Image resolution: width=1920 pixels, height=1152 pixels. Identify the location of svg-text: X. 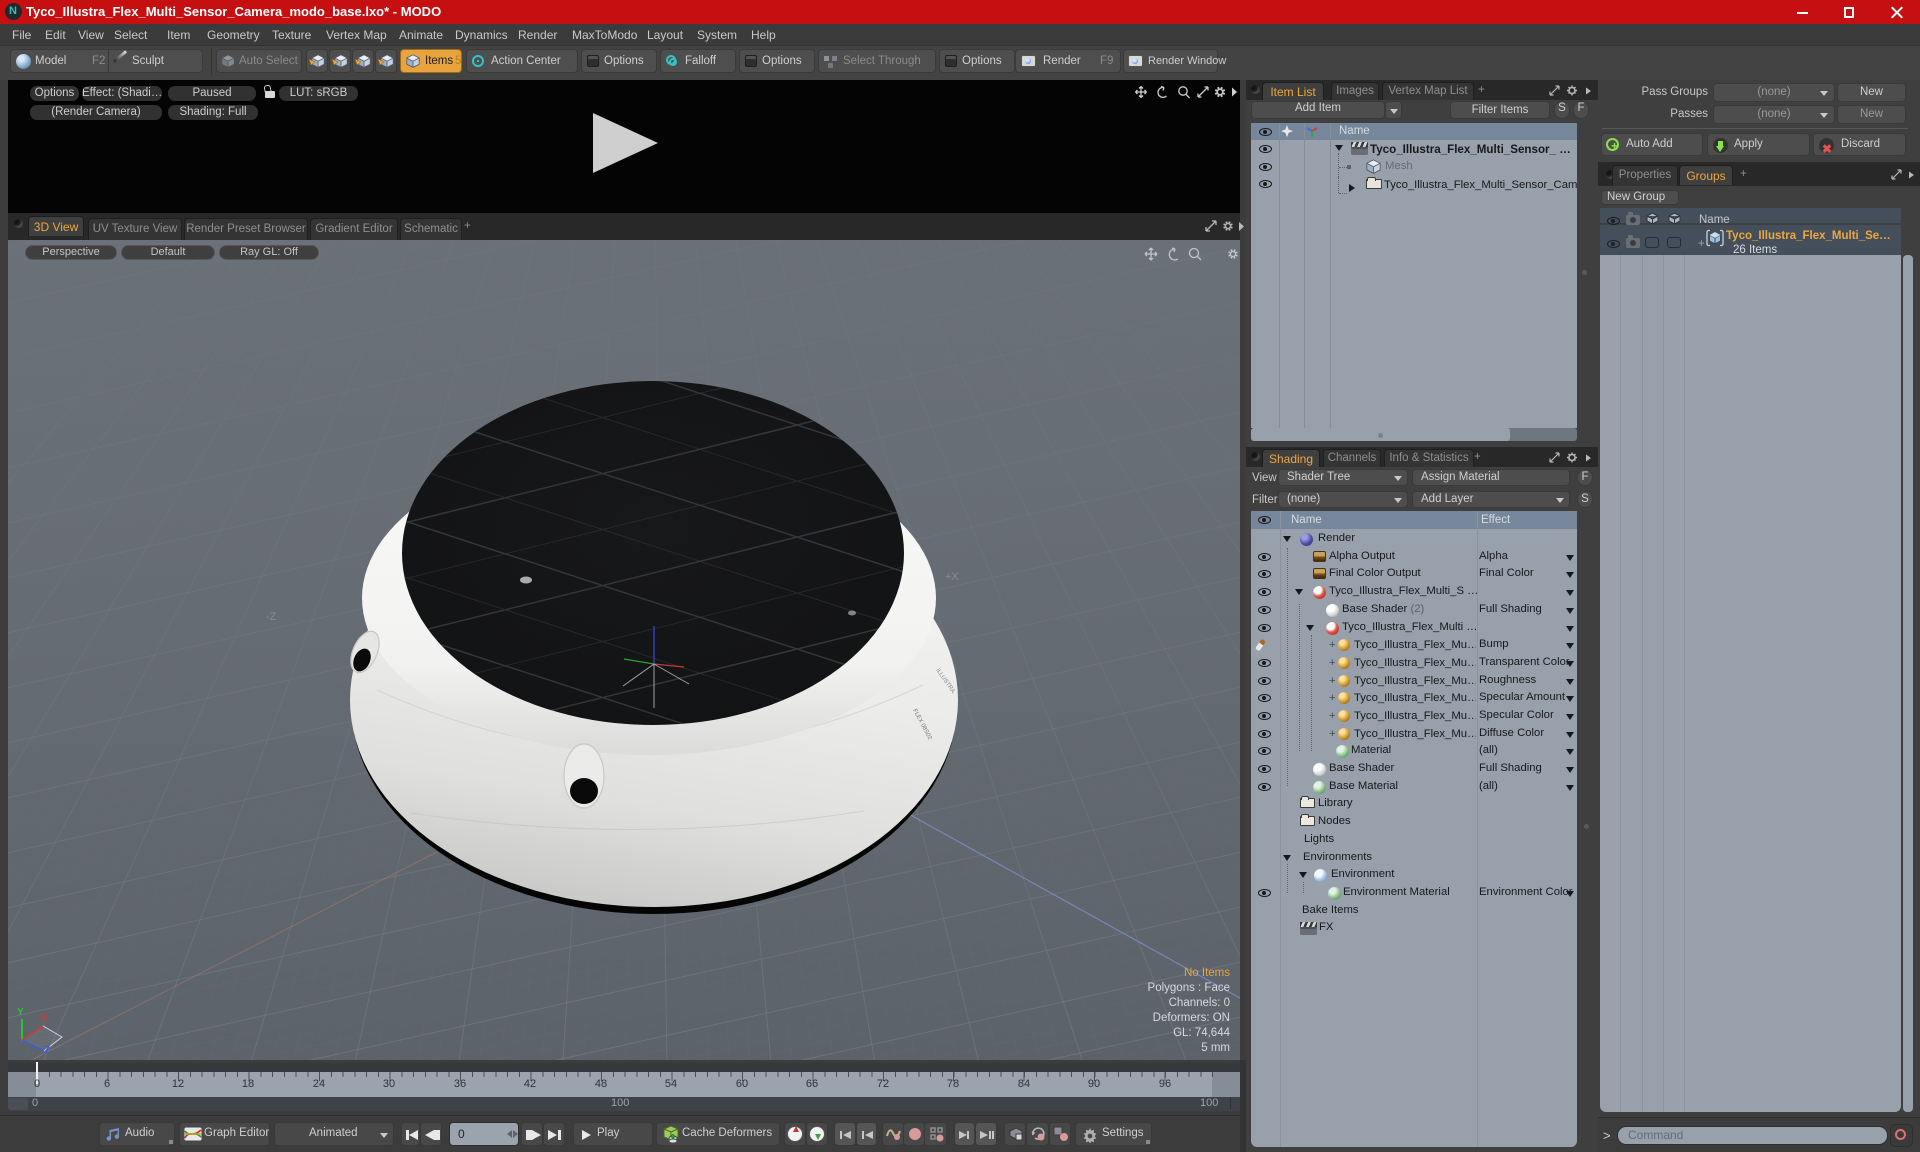
(44, 1018).